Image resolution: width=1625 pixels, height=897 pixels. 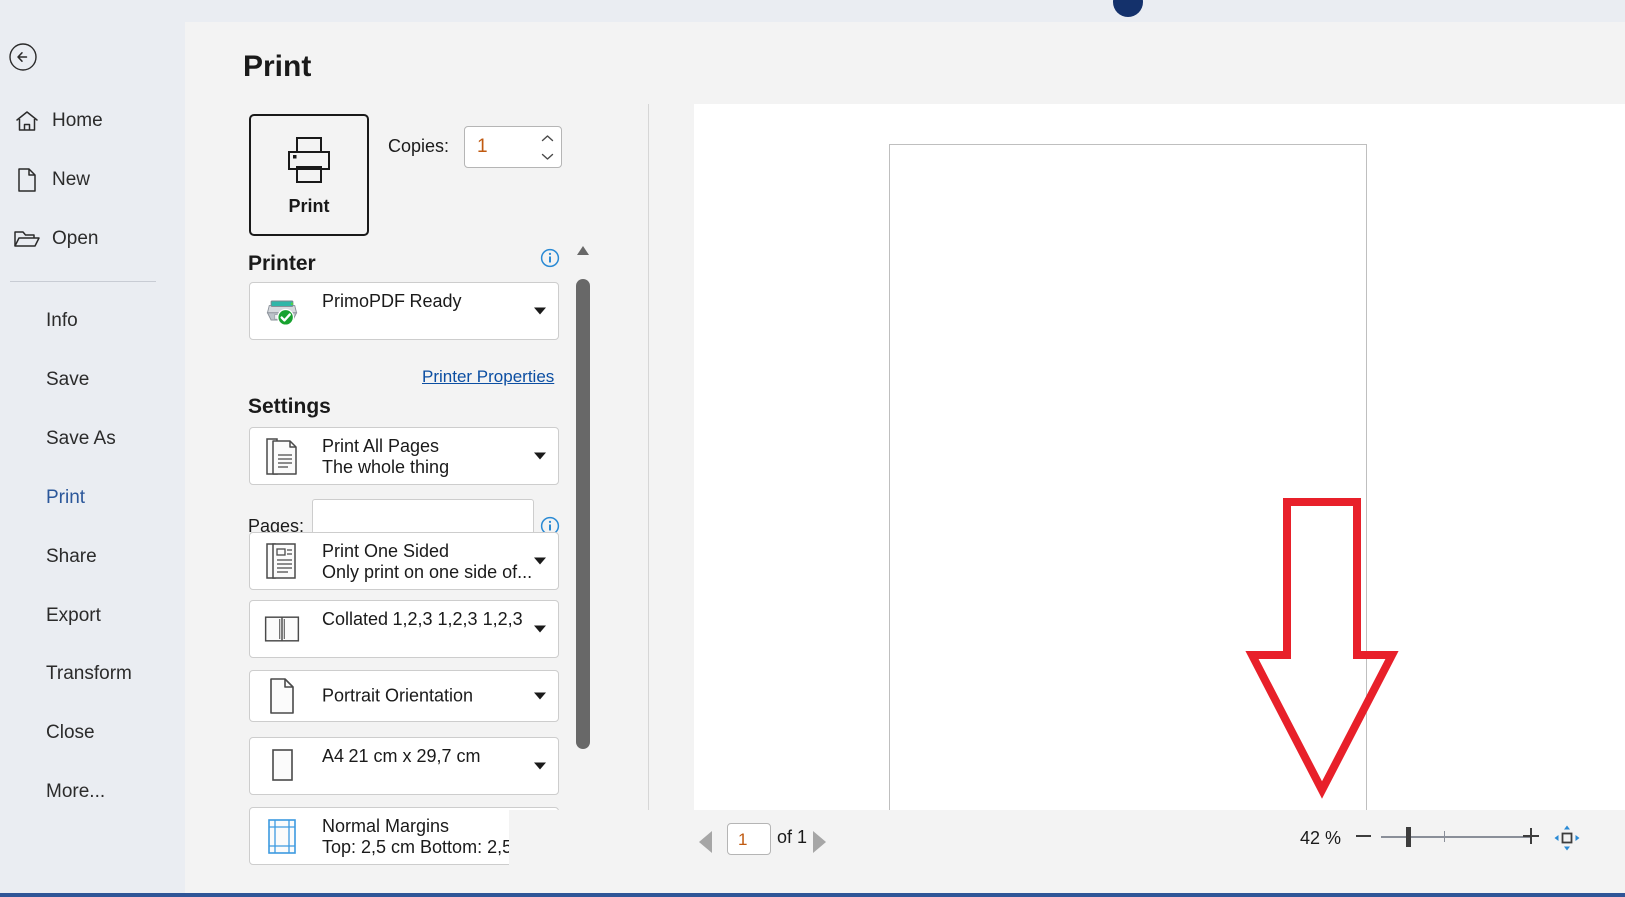 I want to click on back-button, so click(x=23, y=57).